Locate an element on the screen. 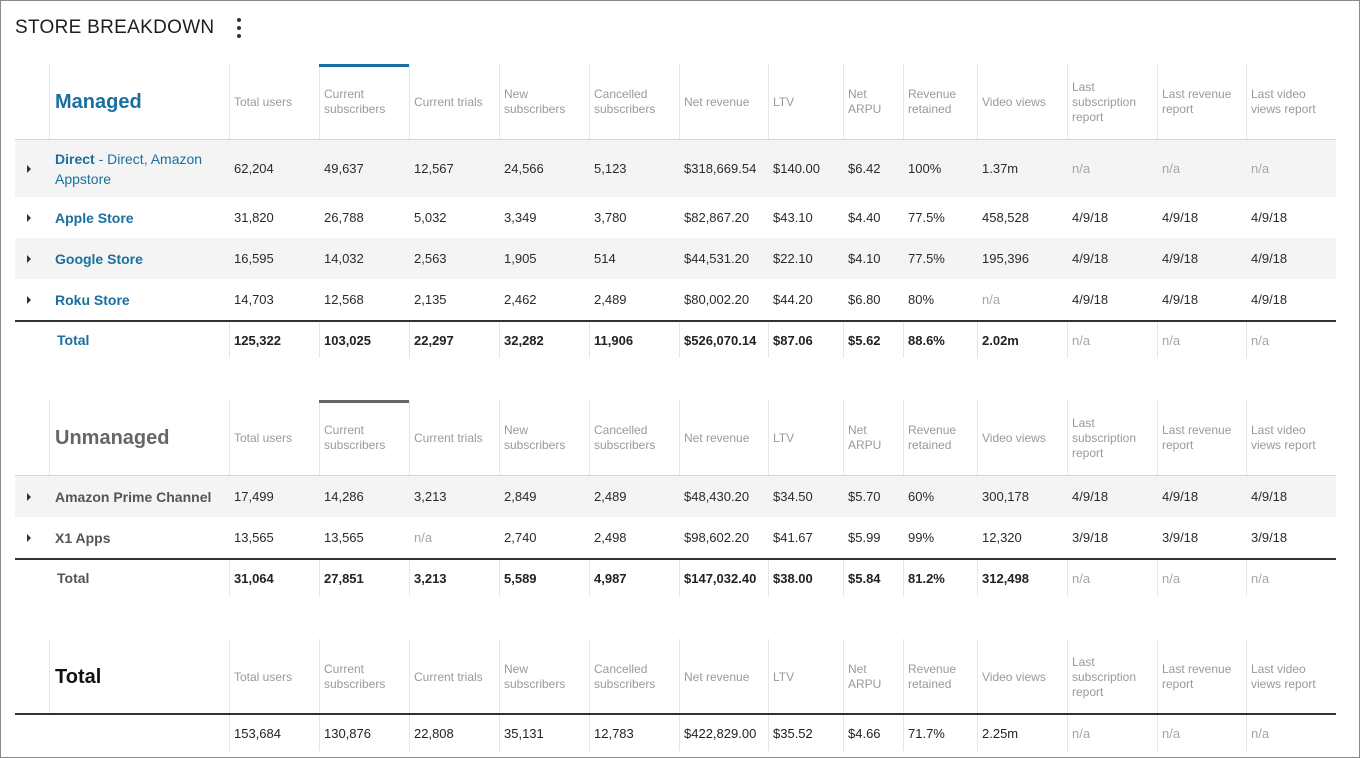 The height and width of the screenshot is (758, 1360). cell-total-users: 16,595 is located at coordinates (254, 258).